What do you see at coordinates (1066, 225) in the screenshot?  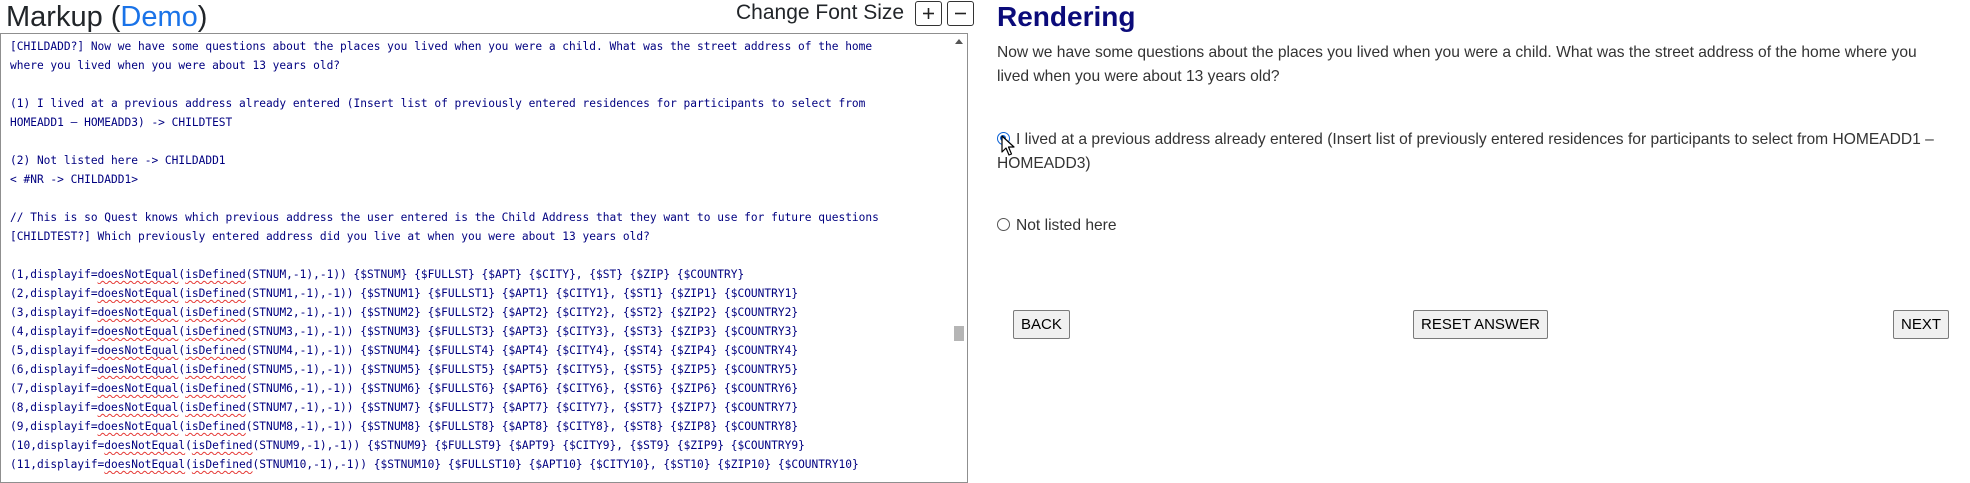 I see `answer-option-label: Not listed here` at bounding box center [1066, 225].